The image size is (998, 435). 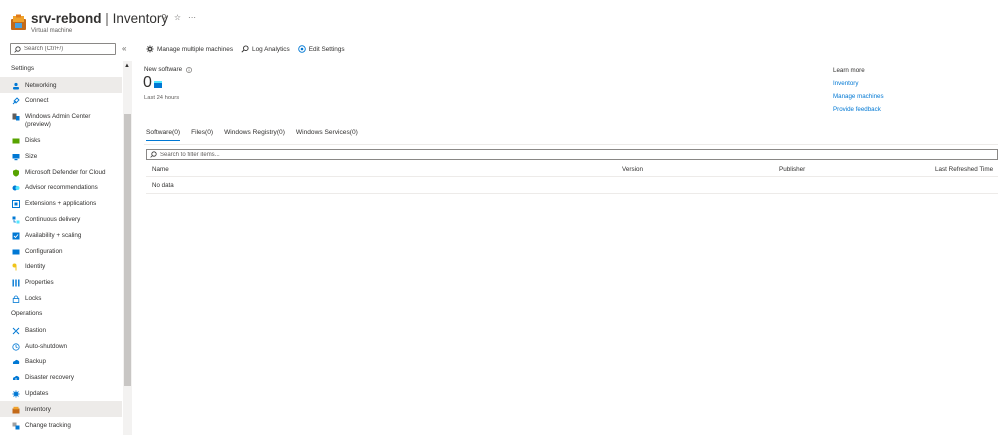 I want to click on sidebar-item-defender: Microsoft Defender for Cloud, so click(x=61, y=172).